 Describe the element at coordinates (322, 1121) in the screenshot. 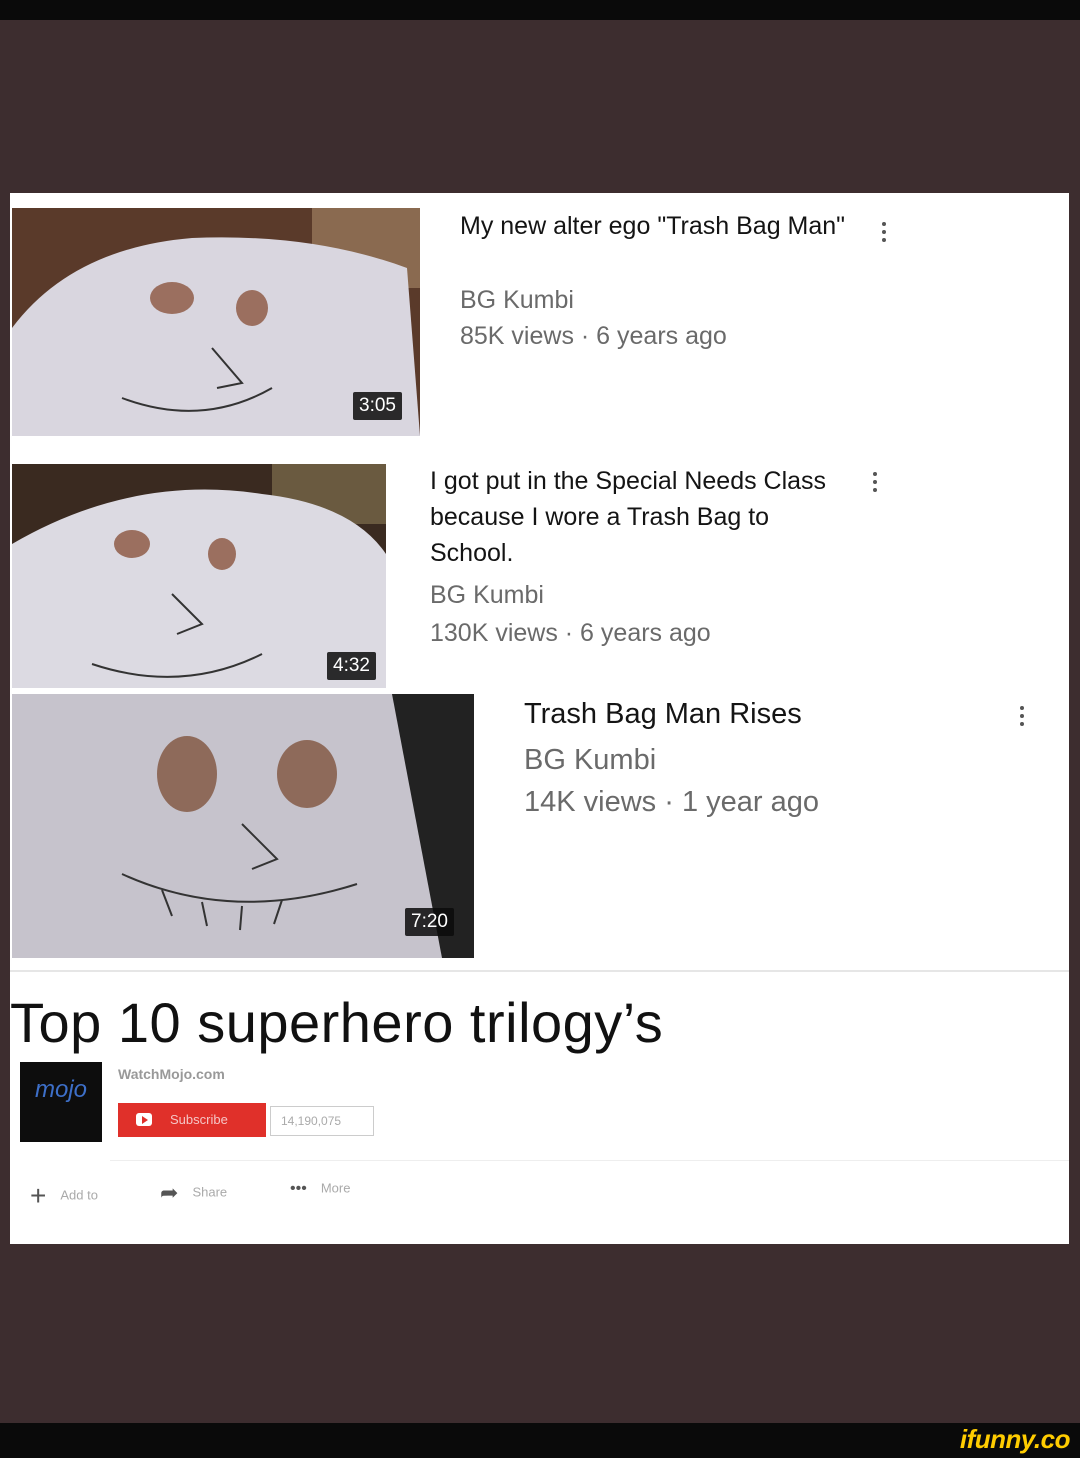

I see `subscriber-count: 14,190,075` at that location.